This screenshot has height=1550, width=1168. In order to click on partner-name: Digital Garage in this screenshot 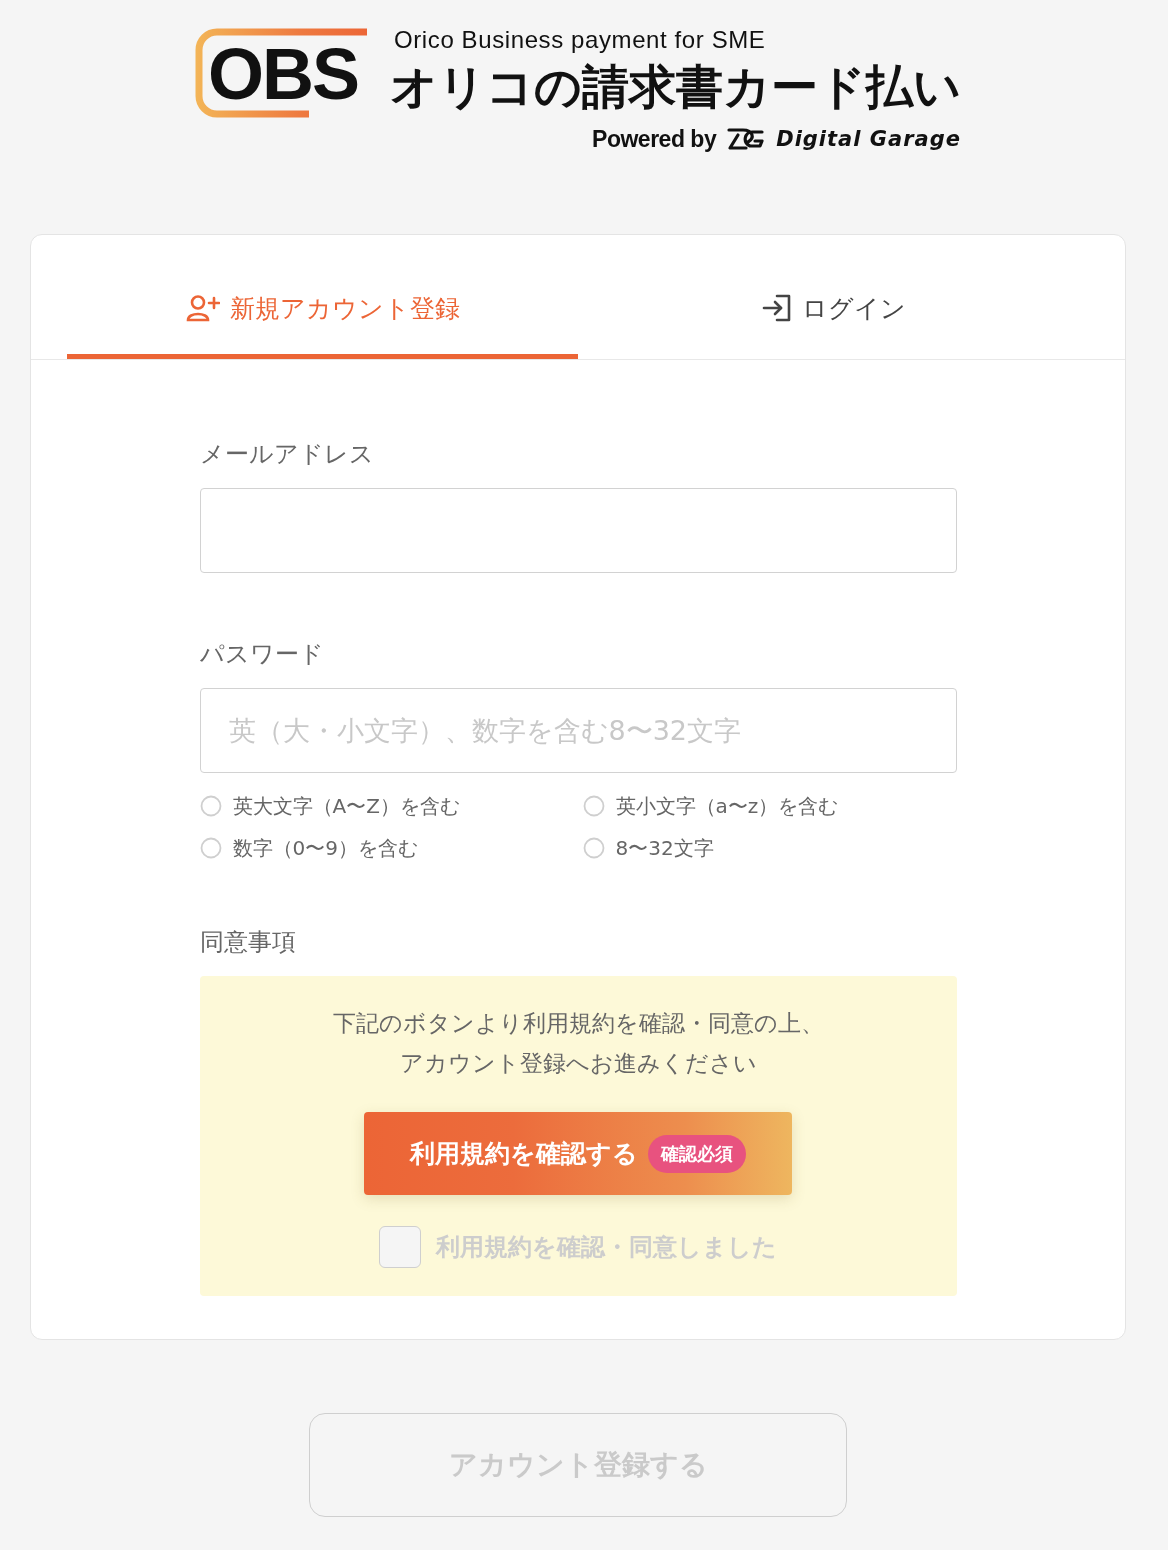, I will do `click(868, 139)`.